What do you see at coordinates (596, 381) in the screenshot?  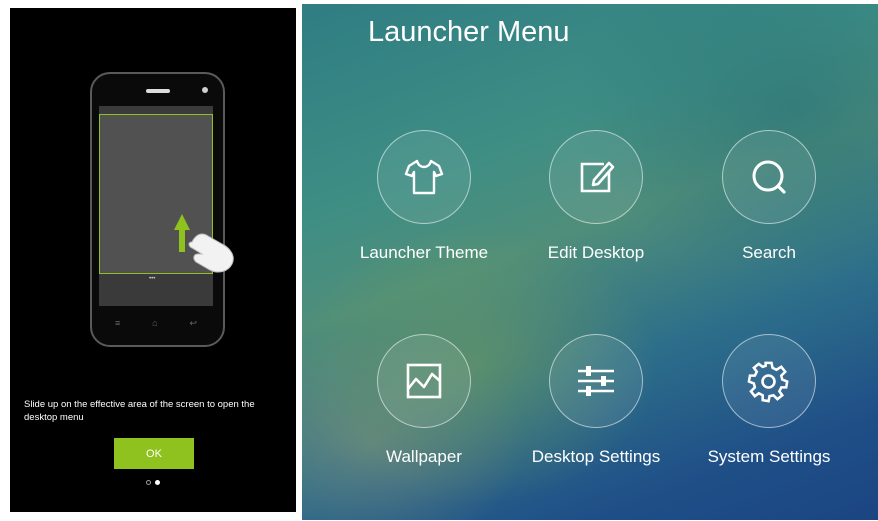 I see `sliders-icon` at bounding box center [596, 381].